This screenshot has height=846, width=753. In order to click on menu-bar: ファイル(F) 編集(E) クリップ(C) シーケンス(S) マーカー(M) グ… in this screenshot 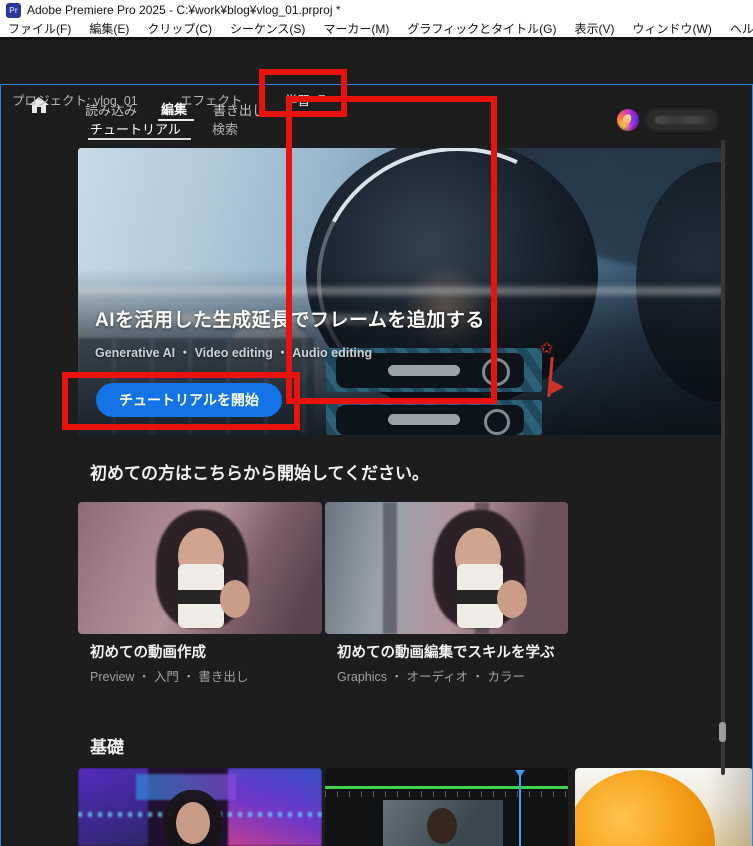, I will do `click(376, 30)`.